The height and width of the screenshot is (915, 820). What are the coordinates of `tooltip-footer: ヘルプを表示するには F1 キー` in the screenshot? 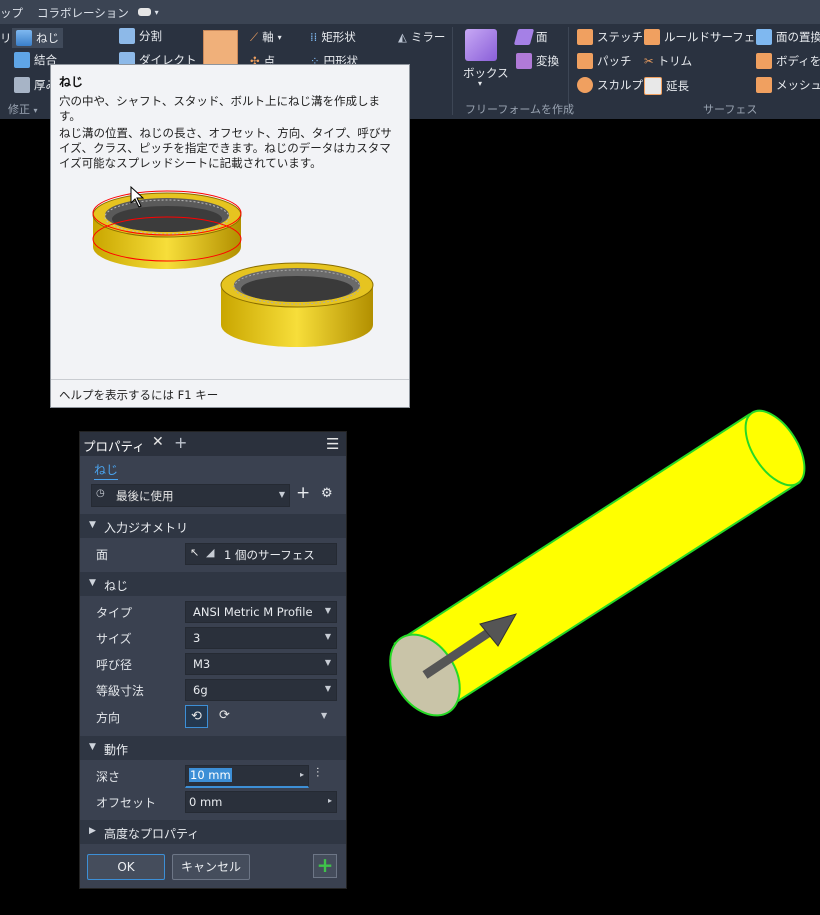 It's located at (230, 393).